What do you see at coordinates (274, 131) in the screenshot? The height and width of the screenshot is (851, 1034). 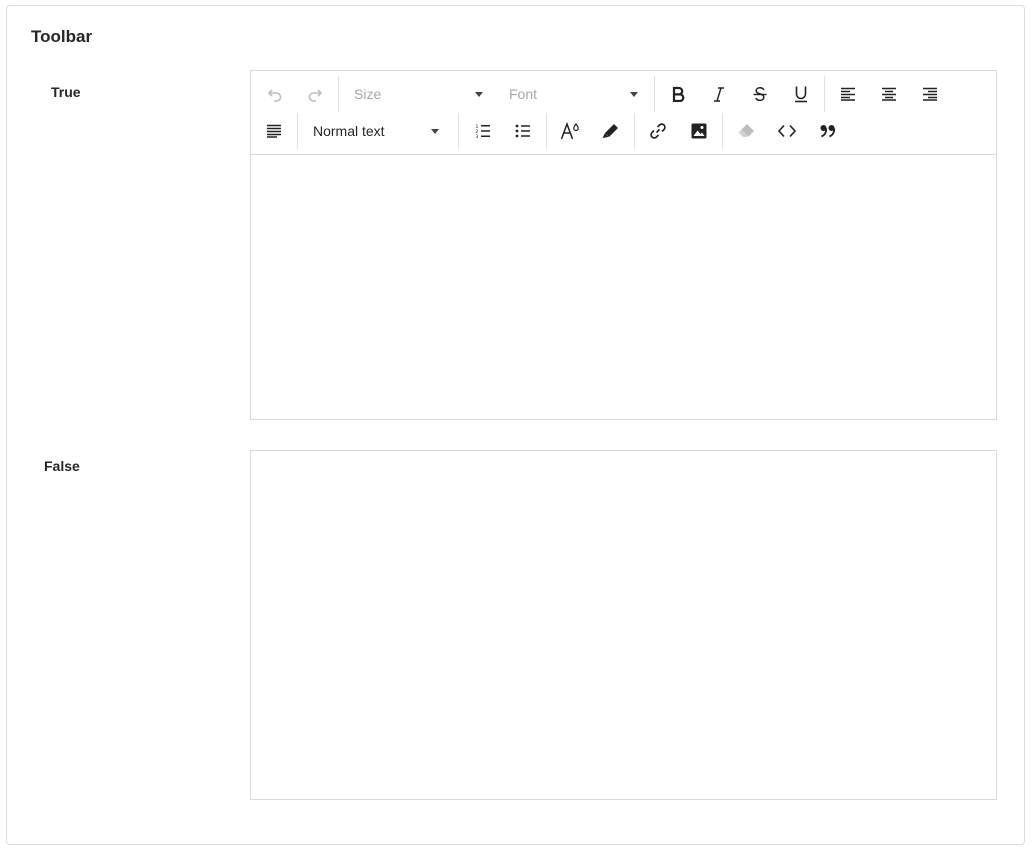 I see `align-justify-icon` at bounding box center [274, 131].